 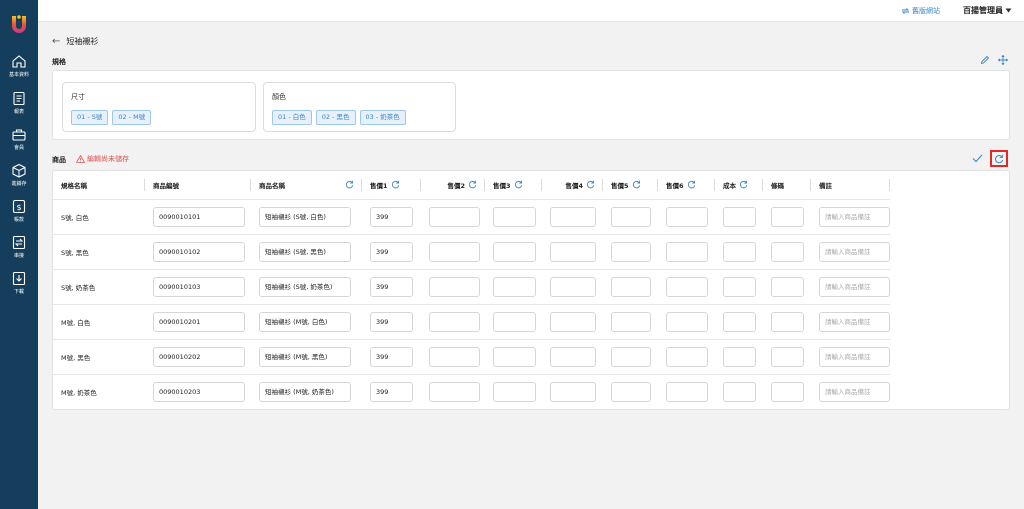 What do you see at coordinates (985, 60) in the screenshot?
I see `edit-icon` at bounding box center [985, 60].